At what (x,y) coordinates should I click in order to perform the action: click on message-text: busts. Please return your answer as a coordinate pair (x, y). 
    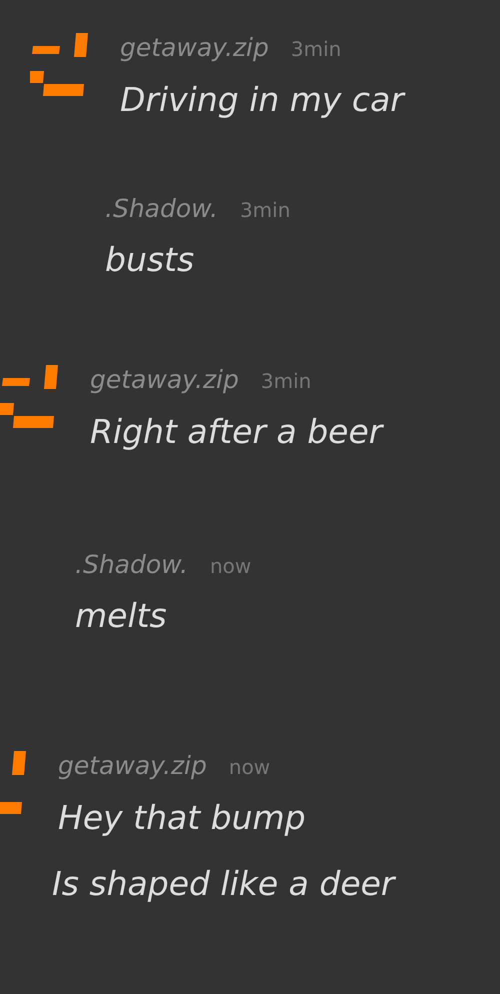
    Looking at the image, I should click on (150, 260).